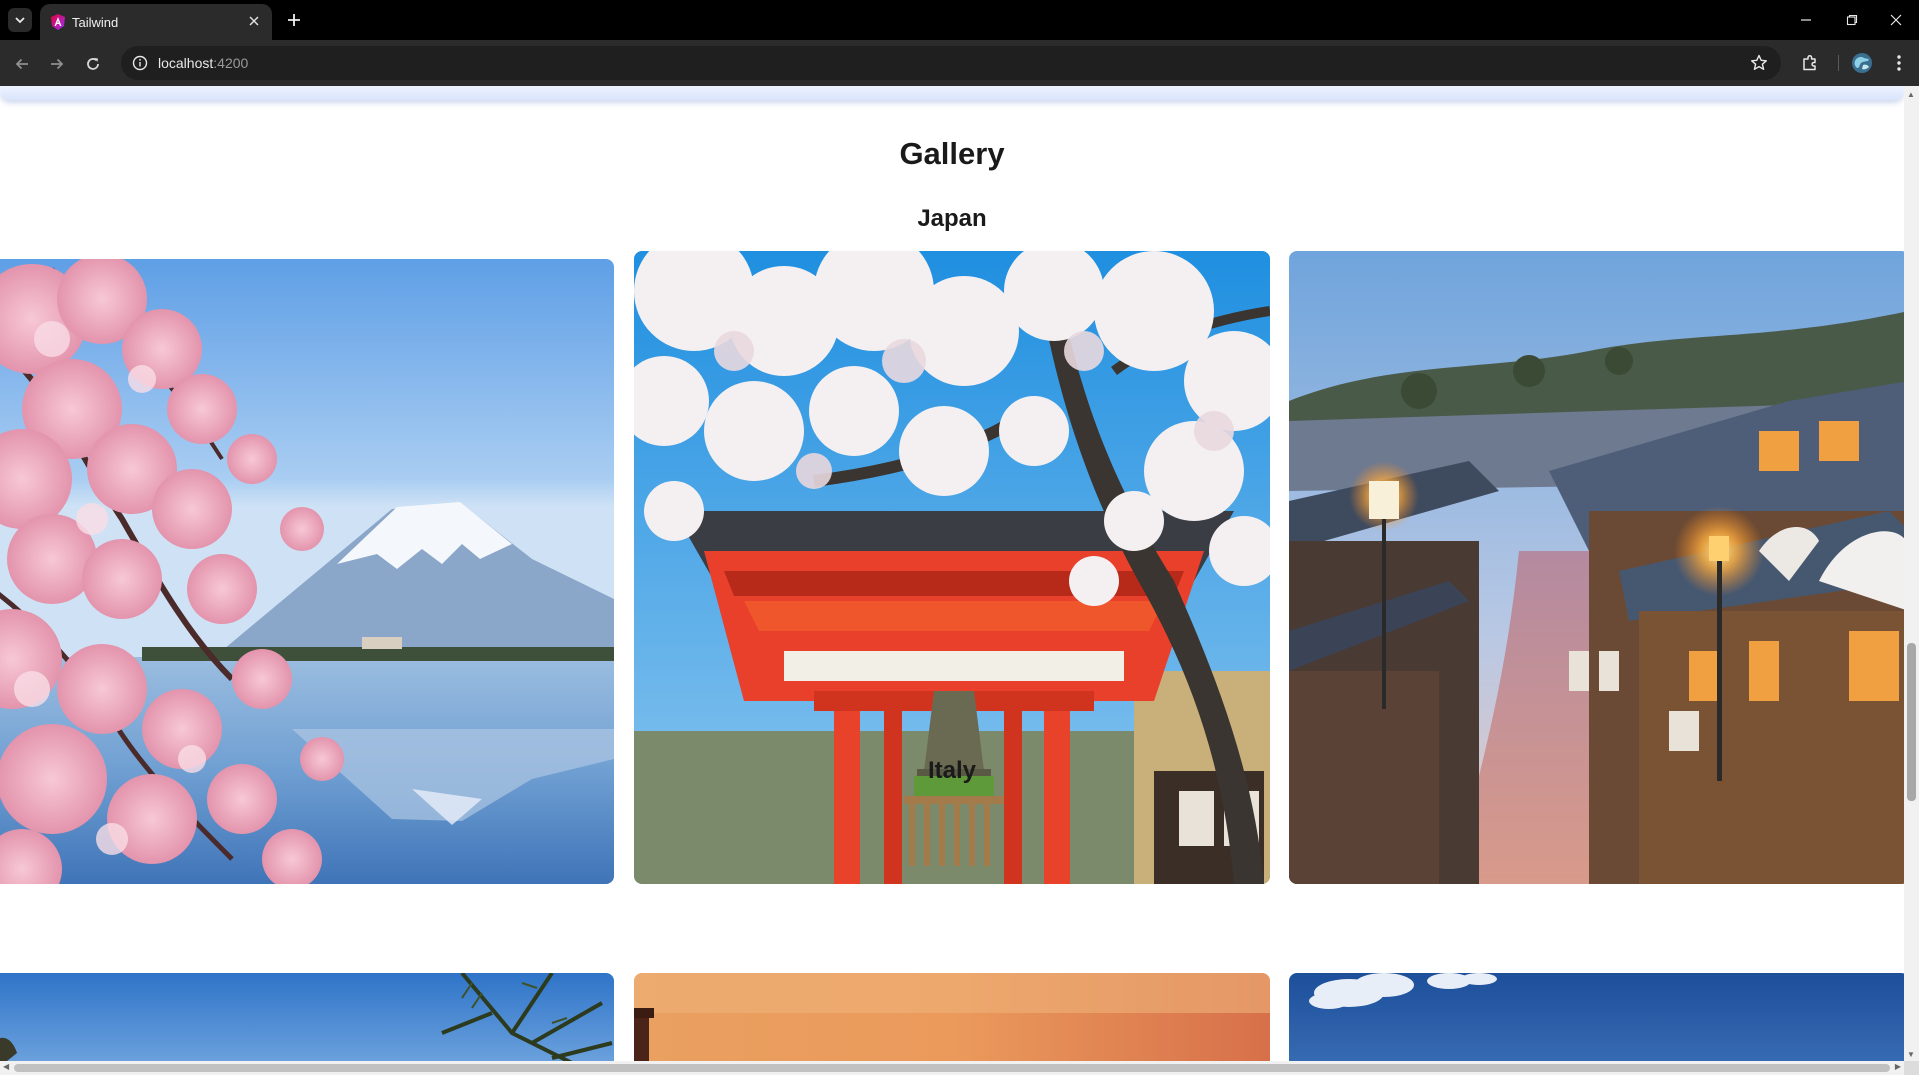  Describe the element at coordinates (952, 218) in the screenshot. I see `section-title-japan: Japan` at that location.